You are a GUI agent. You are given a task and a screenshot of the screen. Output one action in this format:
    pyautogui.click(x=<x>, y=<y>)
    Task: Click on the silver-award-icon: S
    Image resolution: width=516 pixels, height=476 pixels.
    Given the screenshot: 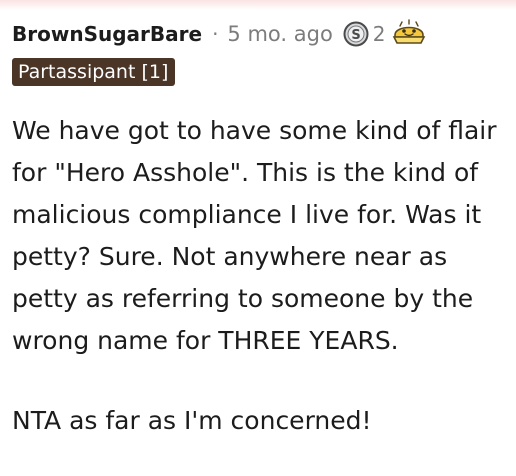 What is the action you would take?
    pyautogui.click(x=356, y=34)
    